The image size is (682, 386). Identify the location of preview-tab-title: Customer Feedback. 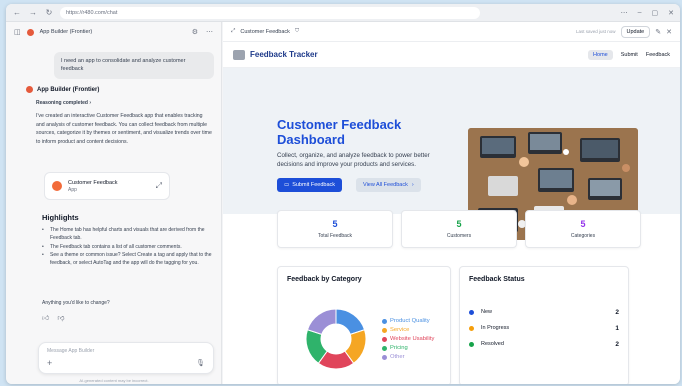
(265, 31).